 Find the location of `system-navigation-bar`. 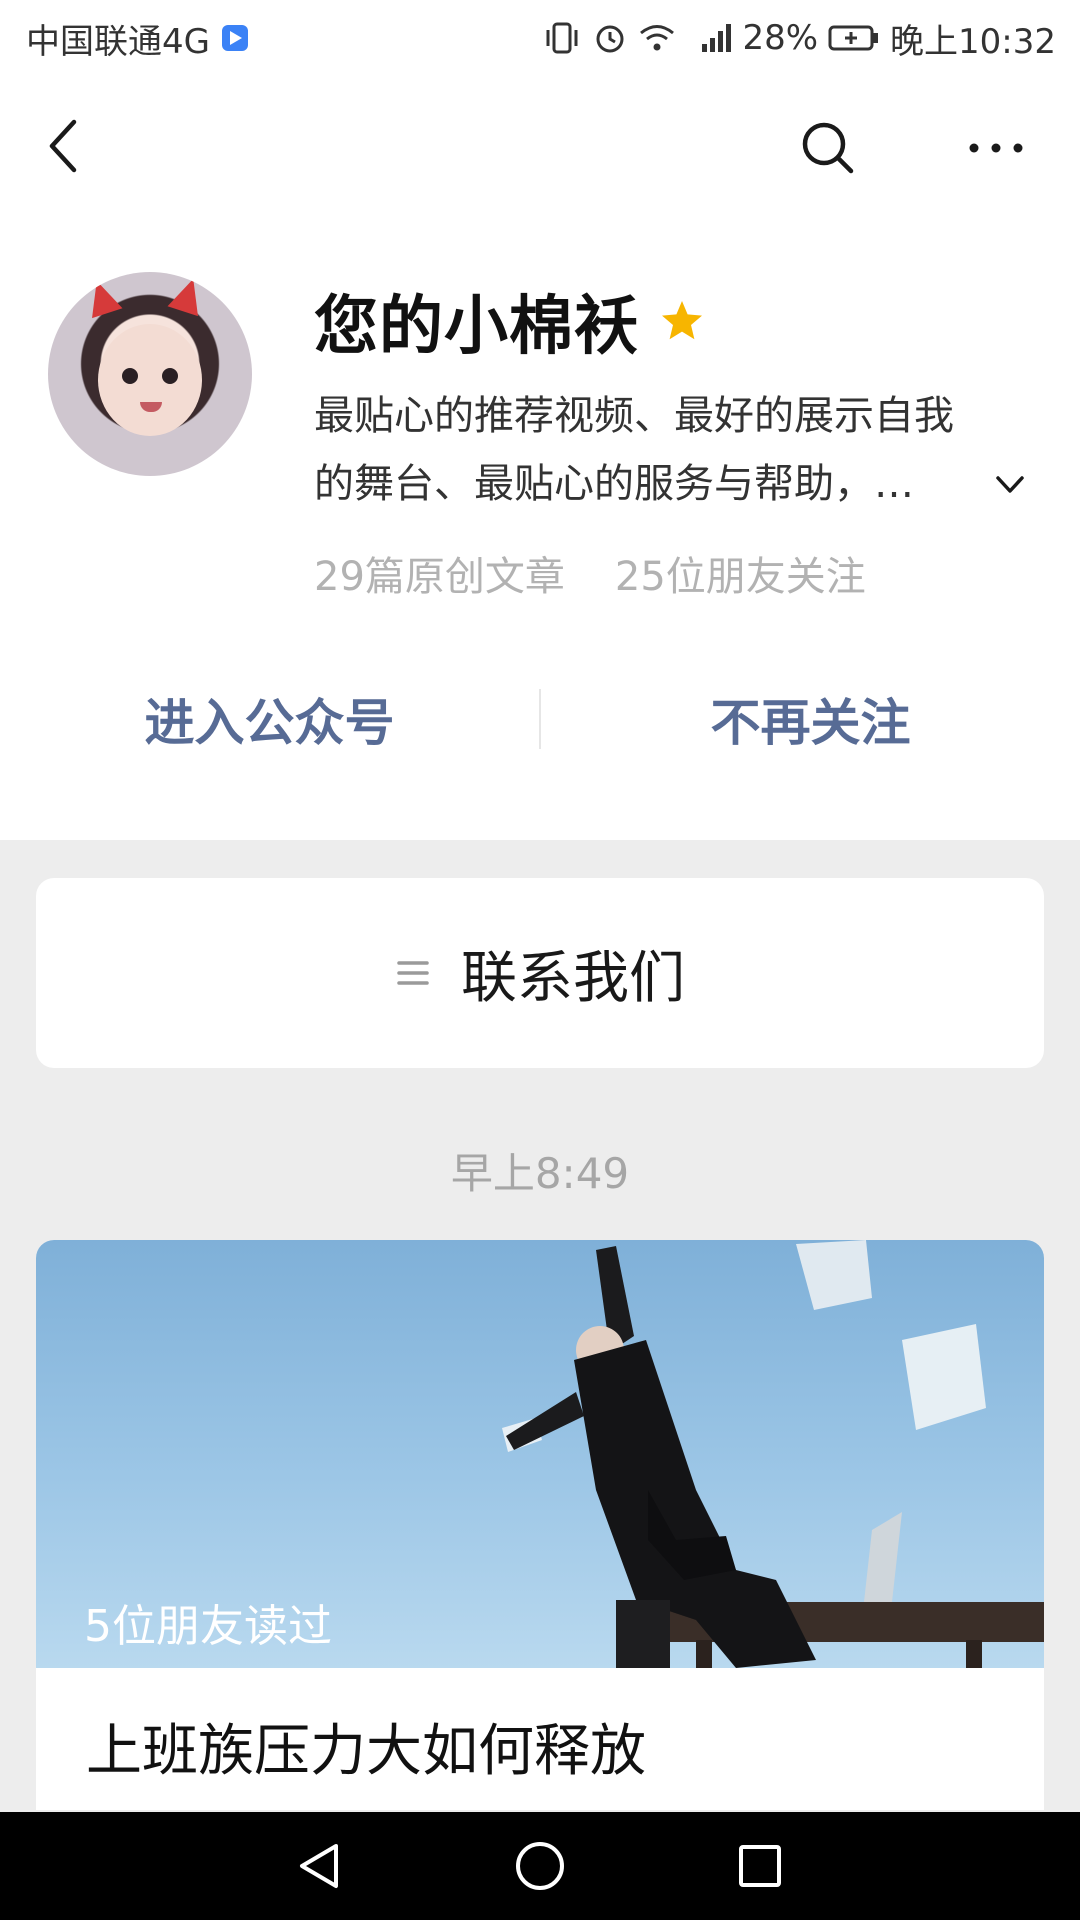

system-navigation-bar is located at coordinates (540, 1866).